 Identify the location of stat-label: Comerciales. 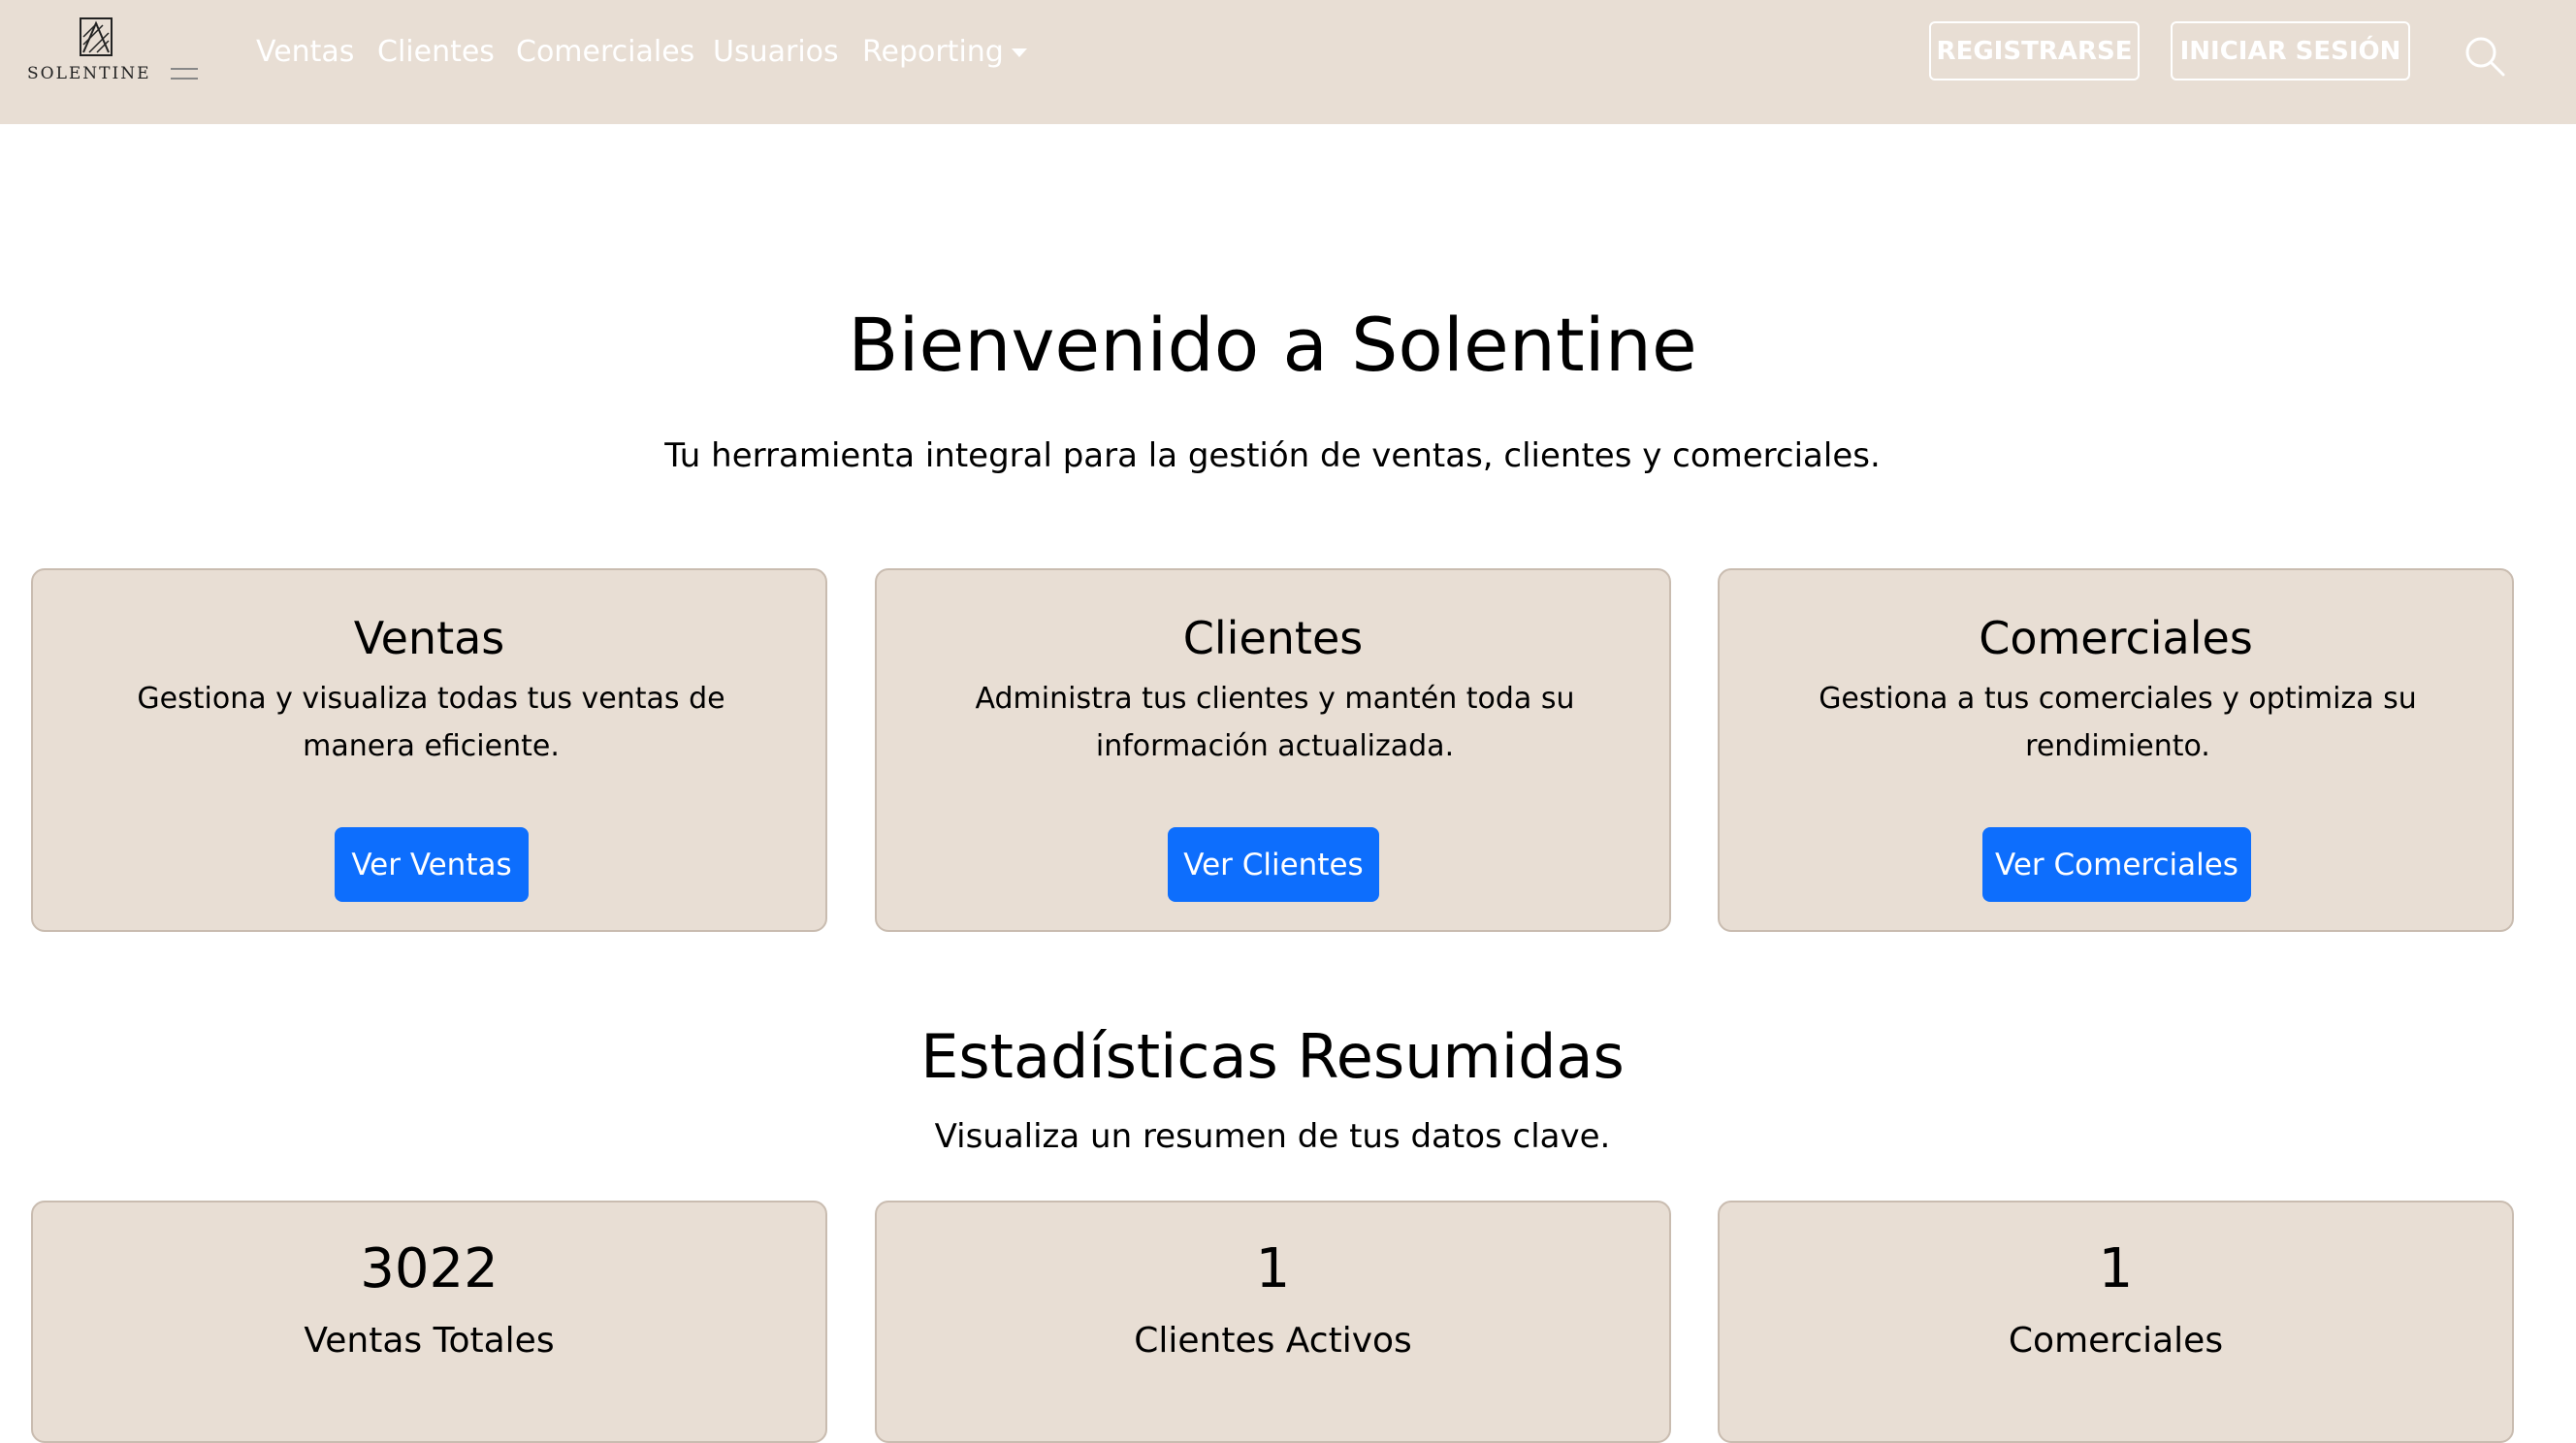
(2116, 1341).